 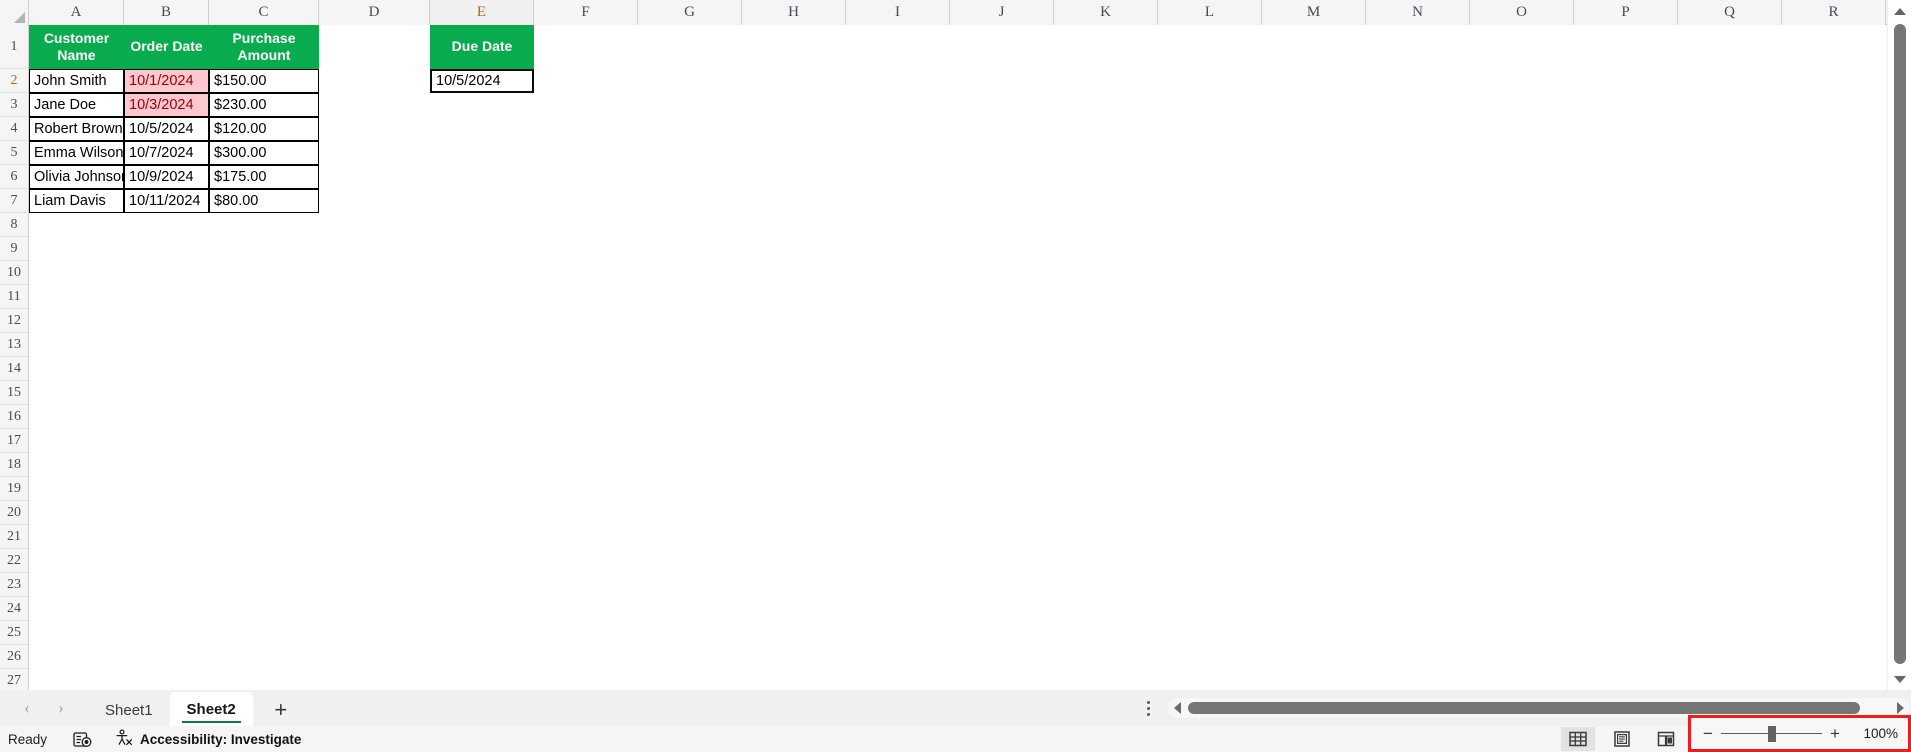 I want to click on row-header-18: 18, so click(x=14, y=465).